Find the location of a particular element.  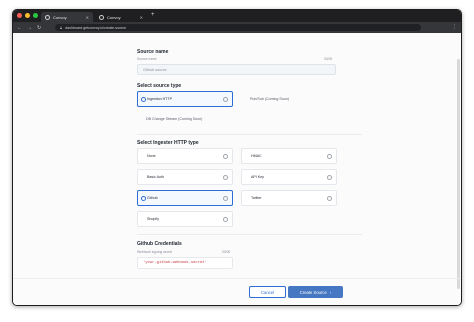

webhook-secret-label: Webhook signing secret is located at coordinates (155, 252).